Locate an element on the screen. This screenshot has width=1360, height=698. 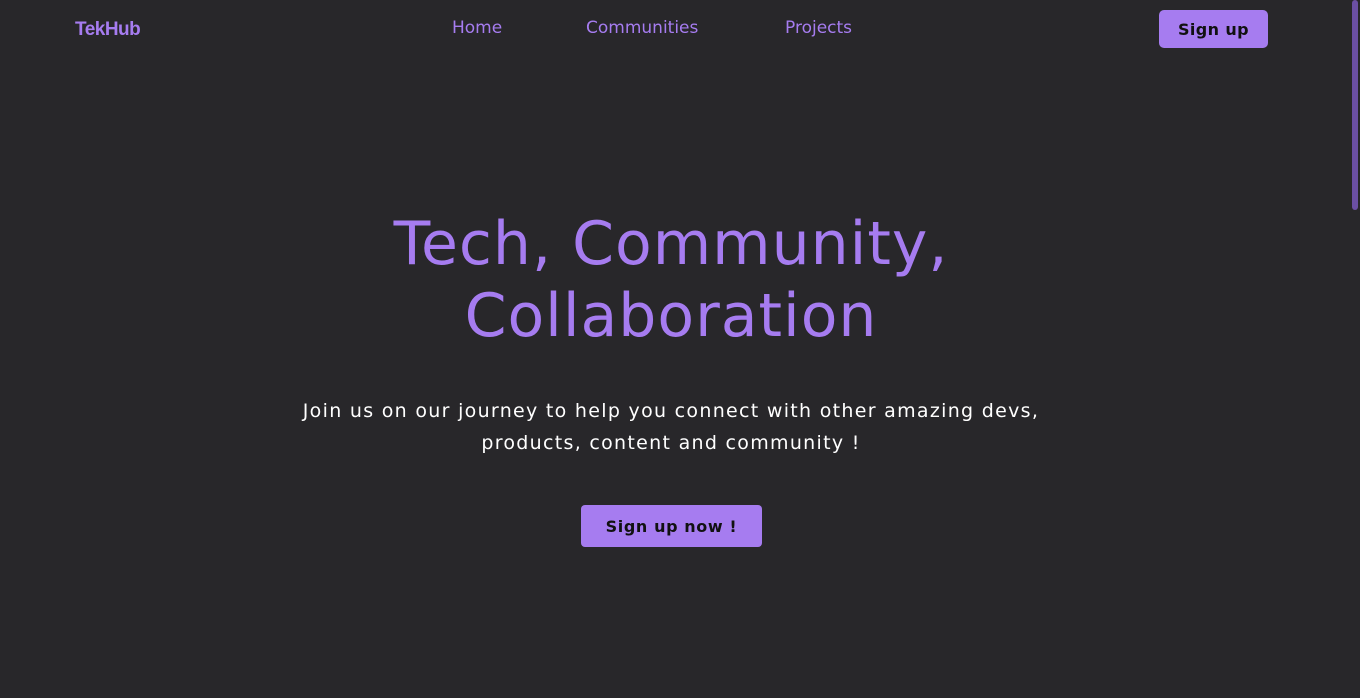
hero-title-line2: Collaboration is located at coordinates (671, 316).